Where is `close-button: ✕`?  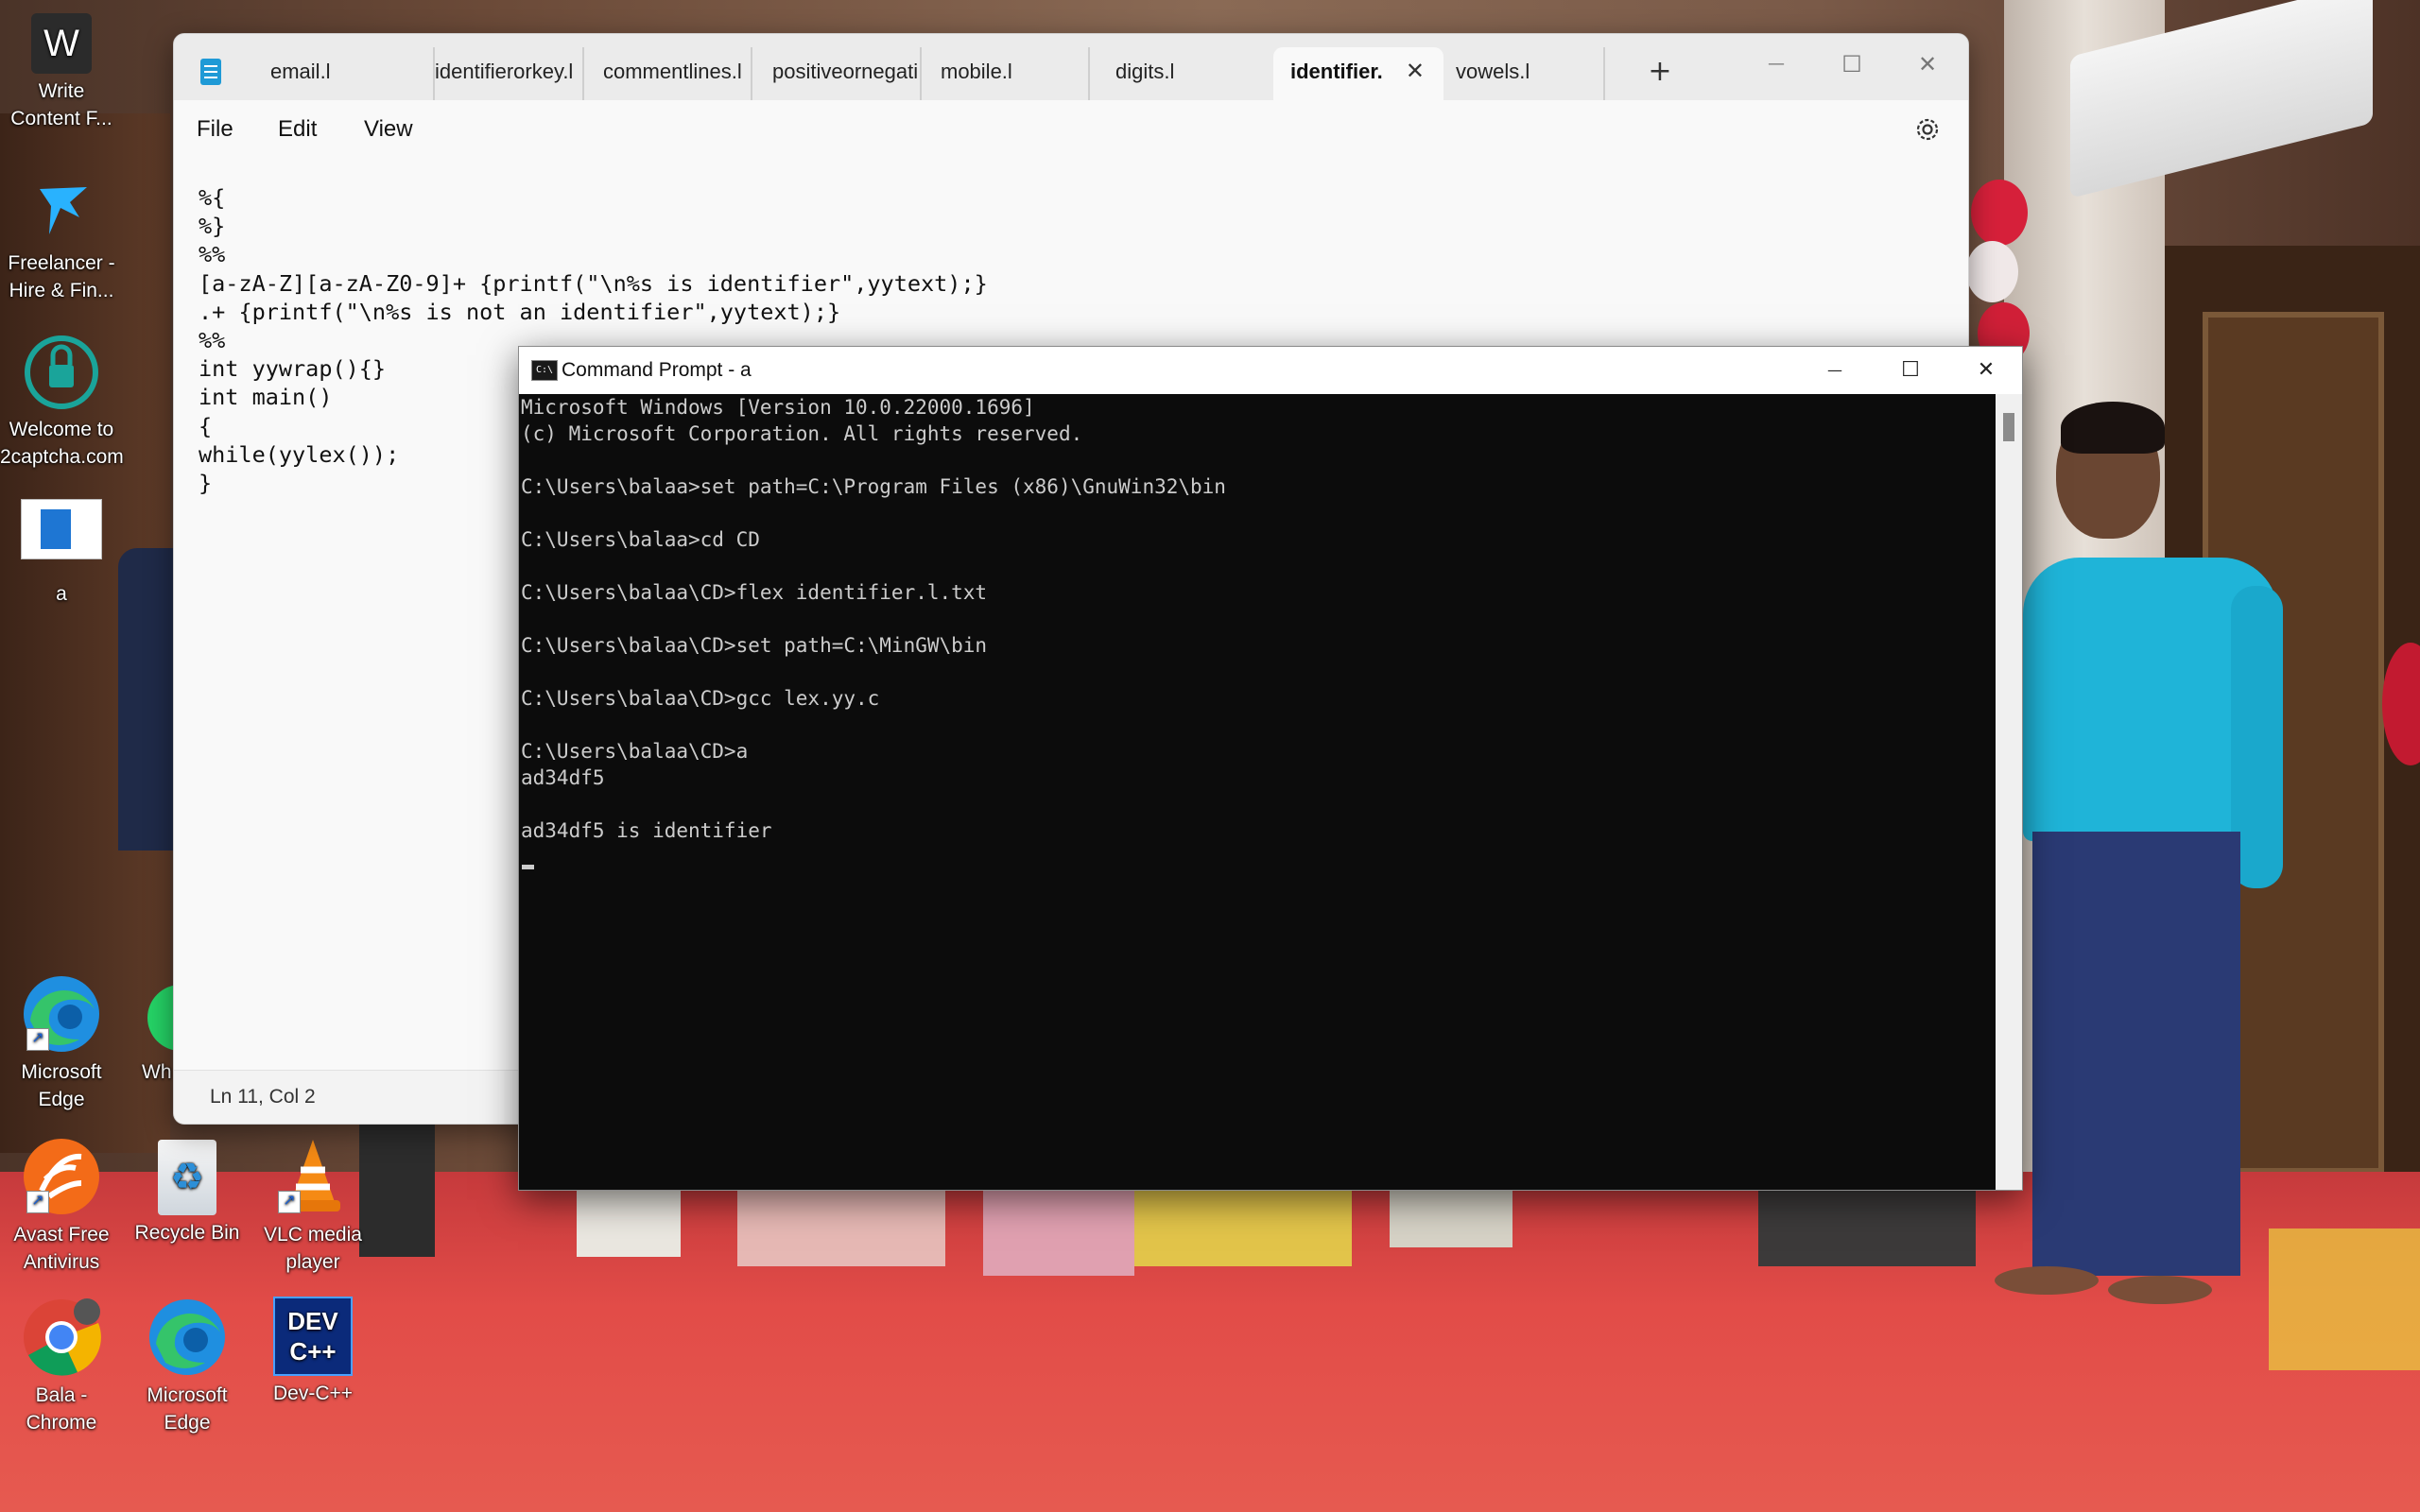
close-button: ✕ is located at coordinates (1928, 64).